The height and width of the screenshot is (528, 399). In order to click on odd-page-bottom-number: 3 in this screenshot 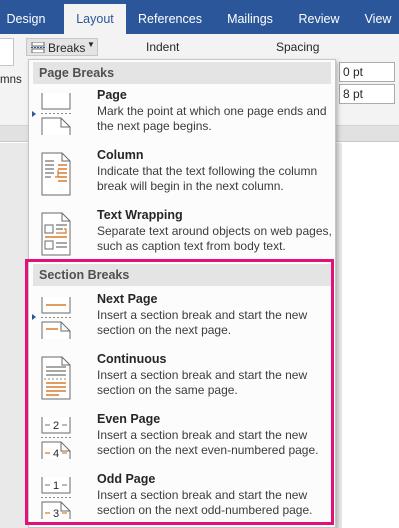, I will do `click(56, 514)`.